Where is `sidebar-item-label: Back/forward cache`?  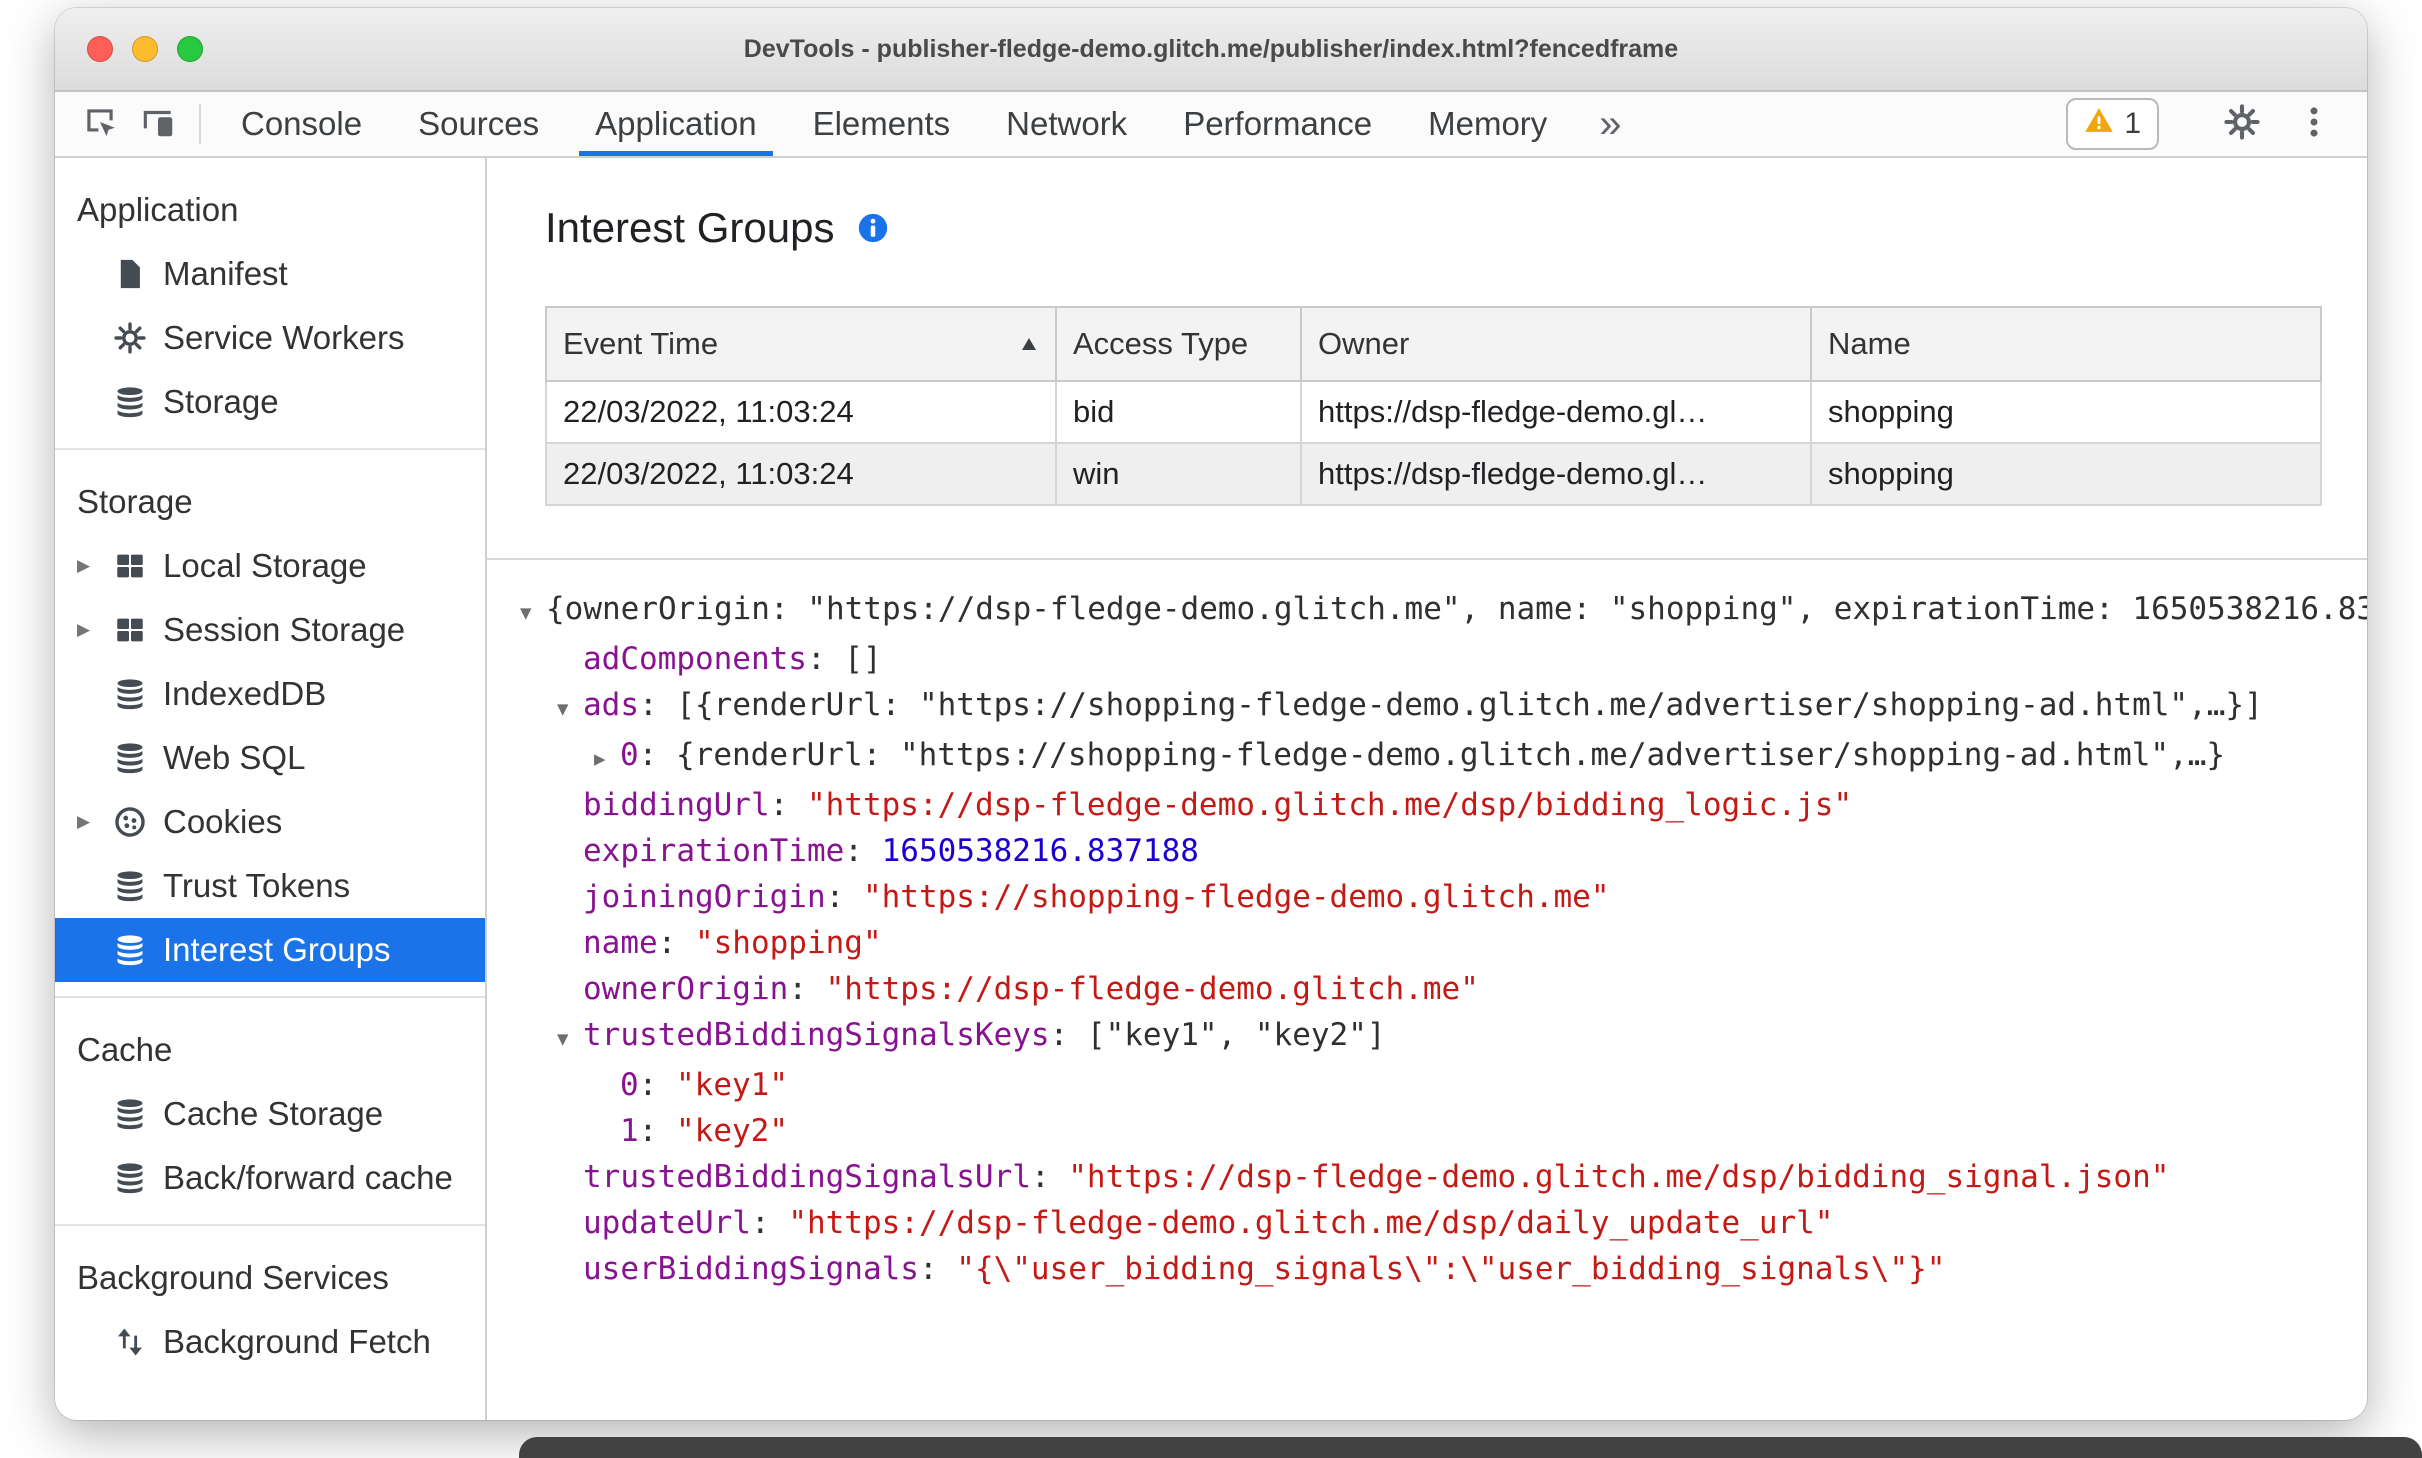 sidebar-item-label: Back/forward cache is located at coordinates (308, 1177).